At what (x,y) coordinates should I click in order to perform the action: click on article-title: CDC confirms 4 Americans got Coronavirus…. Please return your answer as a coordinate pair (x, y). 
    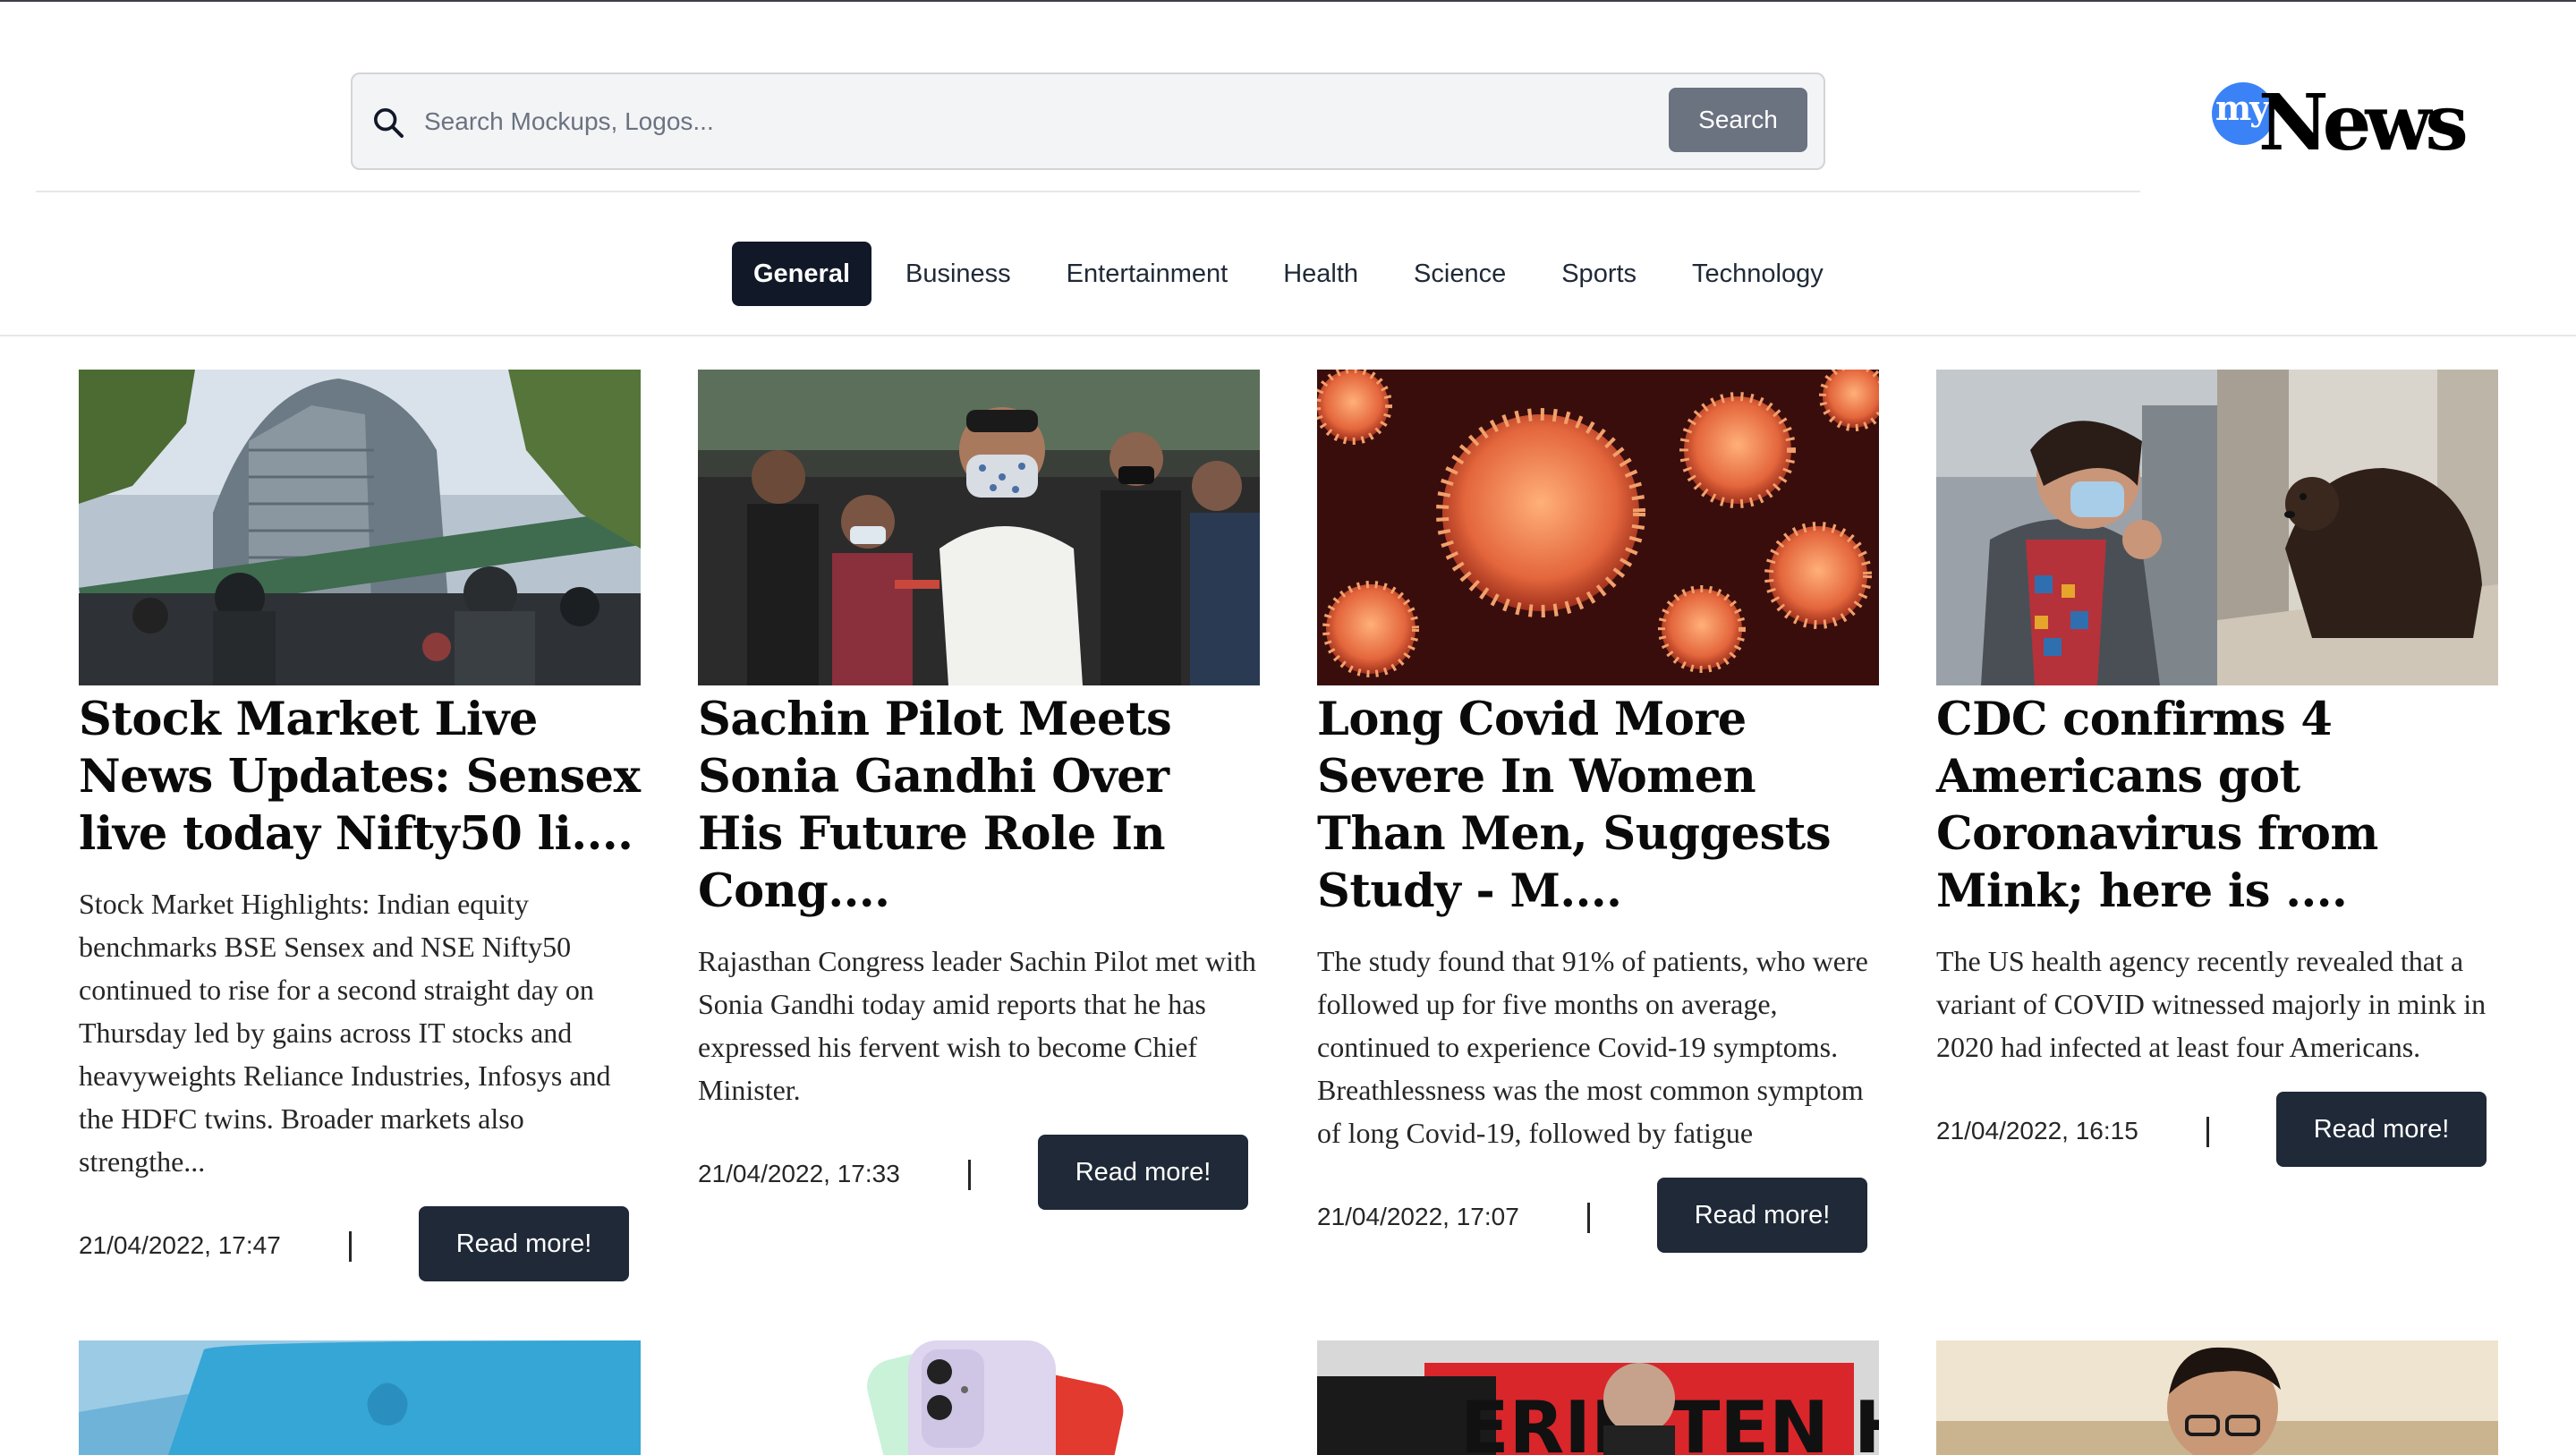
    Looking at the image, I should click on (2217, 805).